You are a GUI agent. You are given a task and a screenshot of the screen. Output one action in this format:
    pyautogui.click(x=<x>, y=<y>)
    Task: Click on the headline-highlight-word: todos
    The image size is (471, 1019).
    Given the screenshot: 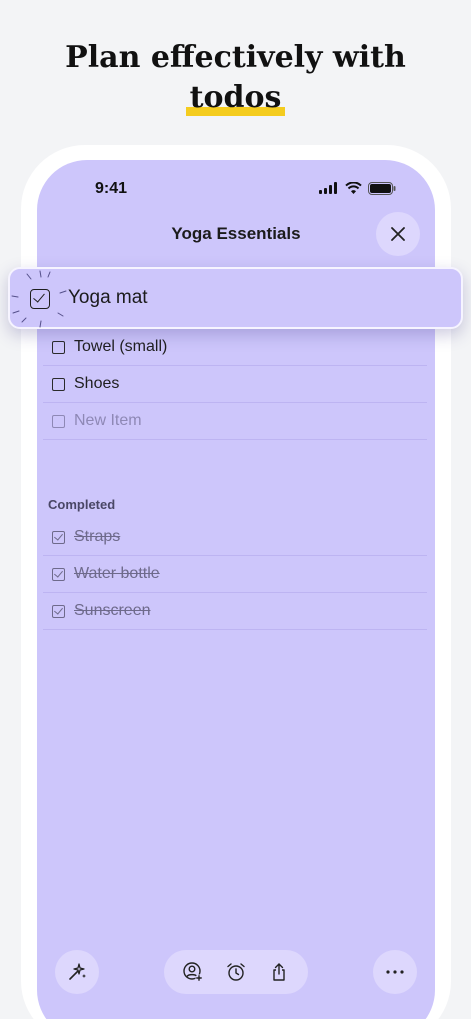 What is the action you would take?
    pyautogui.click(x=235, y=97)
    